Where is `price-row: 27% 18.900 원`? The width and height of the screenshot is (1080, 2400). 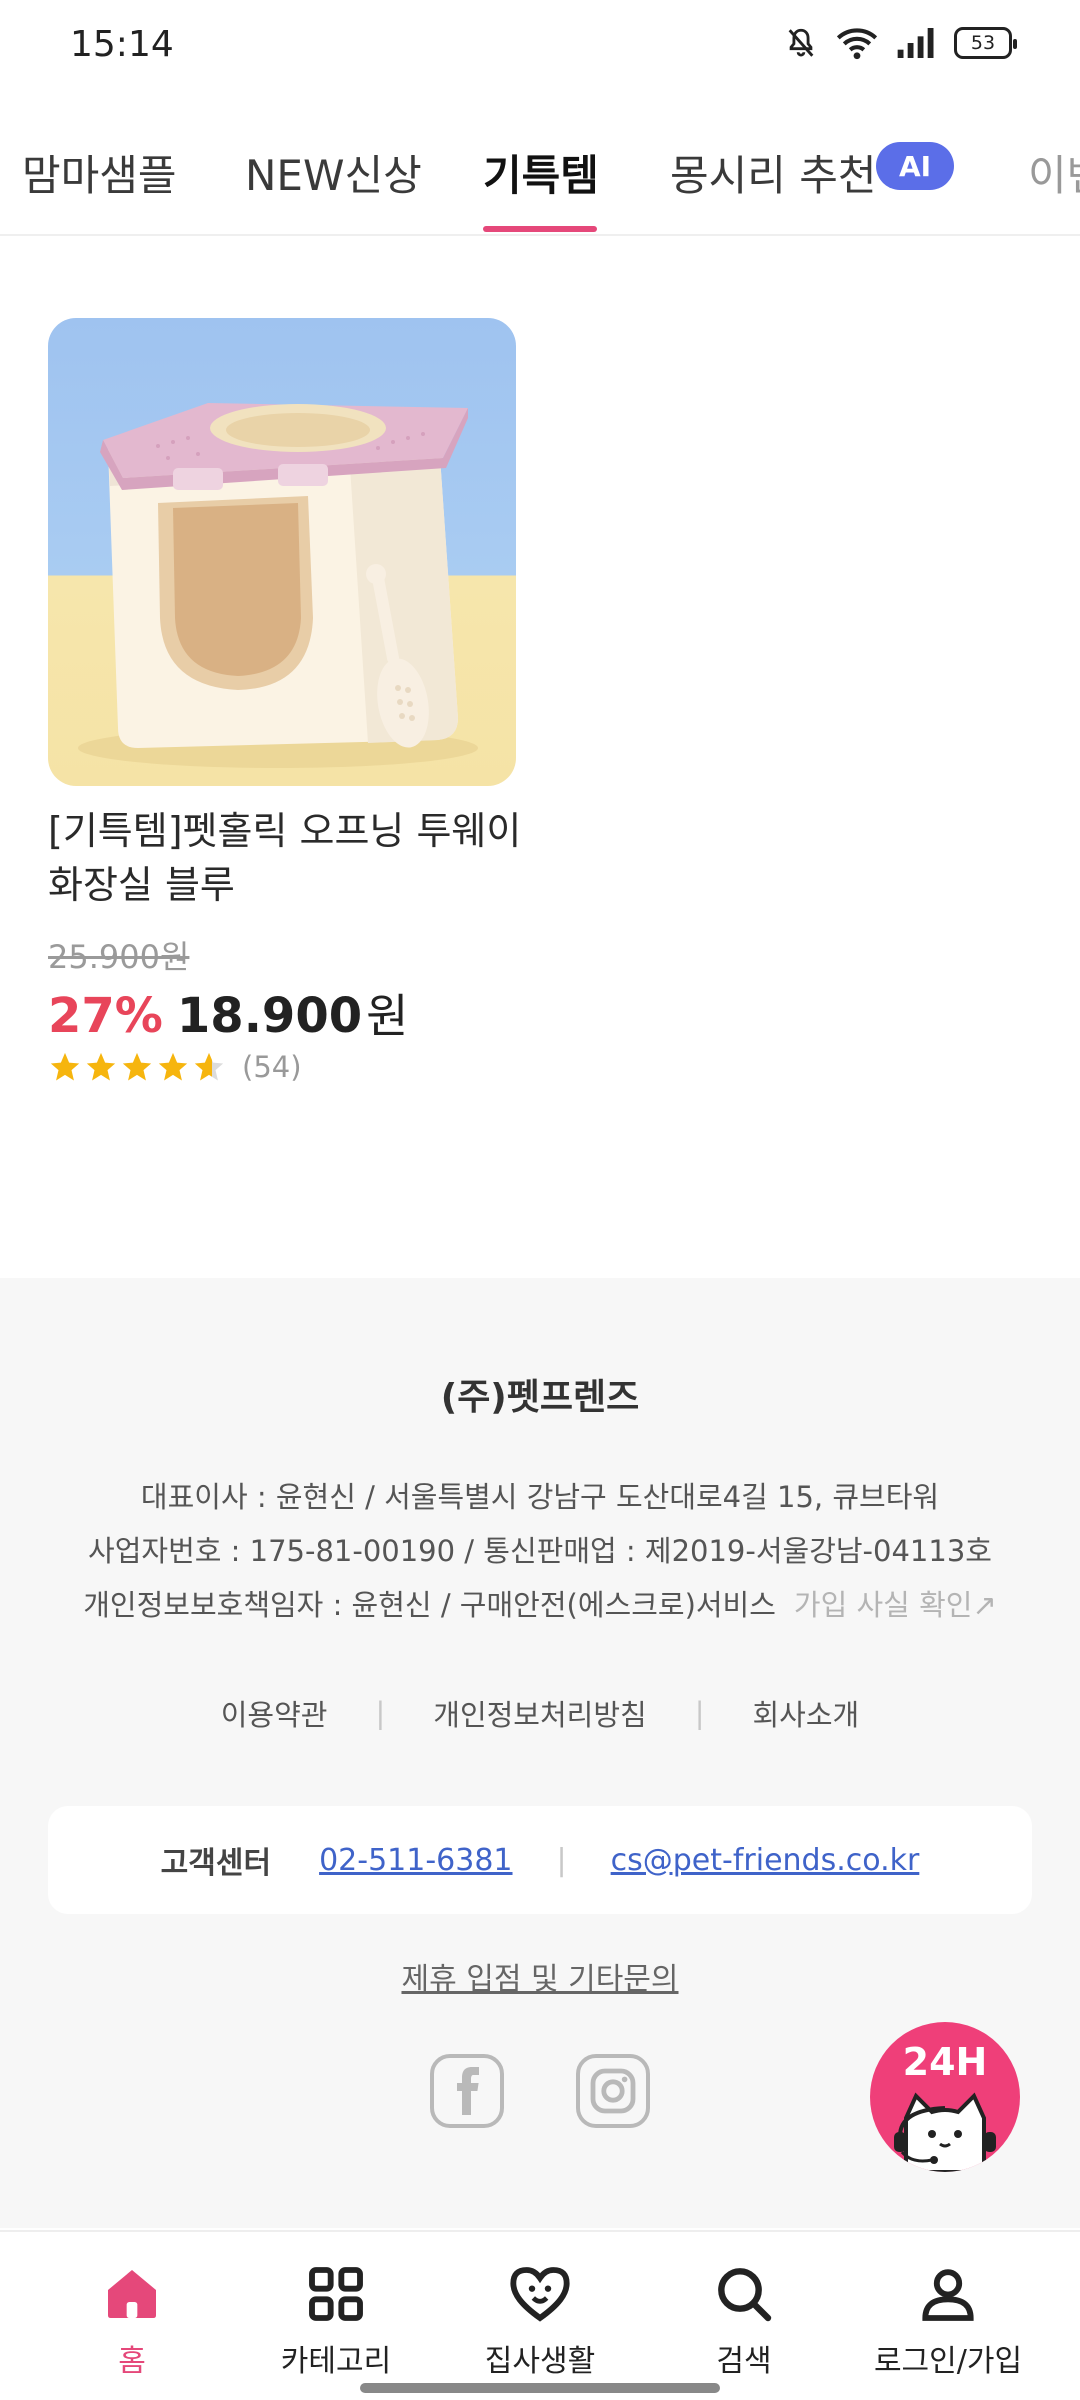
price-row: 27% 18.900 원 is located at coordinates (282, 1013).